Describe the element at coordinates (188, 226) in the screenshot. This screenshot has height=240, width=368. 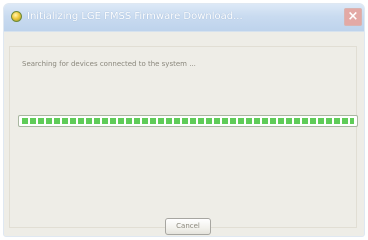
I see `cancel-button: Cancel` at that location.